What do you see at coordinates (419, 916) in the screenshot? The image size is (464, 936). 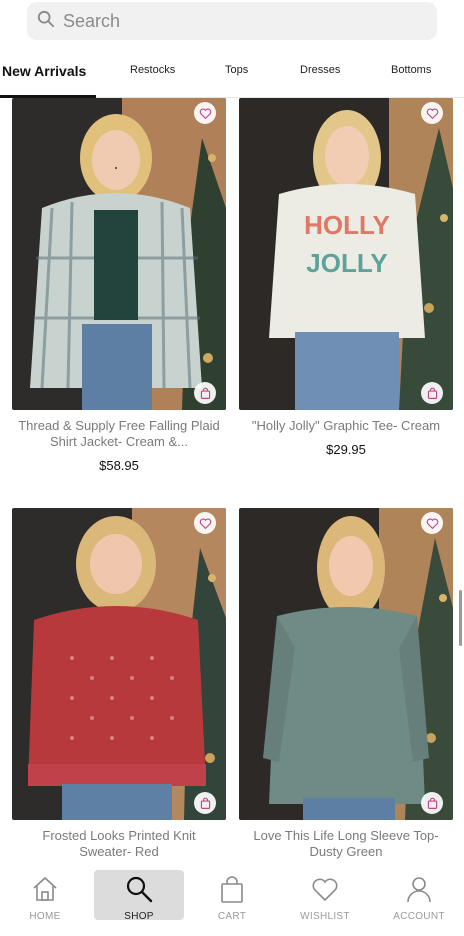 I see `nav-label: ACCOUNT` at bounding box center [419, 916].